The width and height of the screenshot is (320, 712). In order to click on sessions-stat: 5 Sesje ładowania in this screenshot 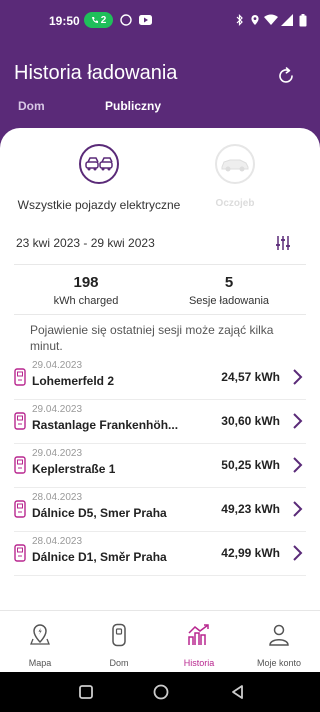, I will do `click(229, 290)`.